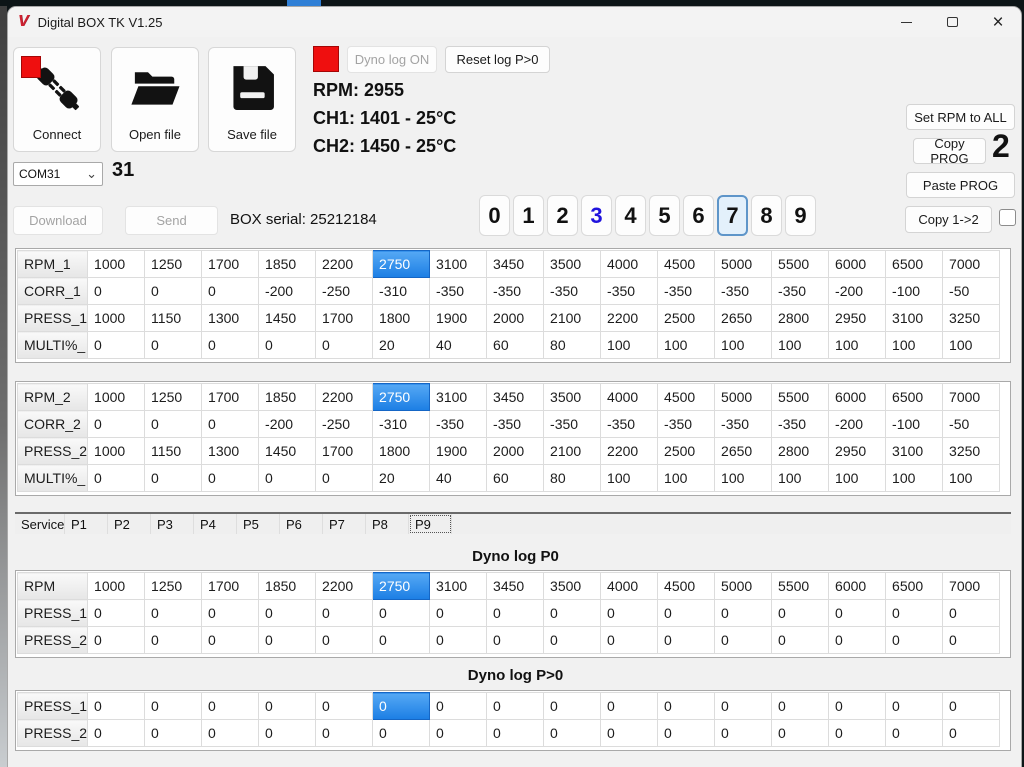 This screenshot has width=1024, height=767. Describe the element at coordinates (401, 264) in the screenshot. I see `grid-cell: 2750` at that location.